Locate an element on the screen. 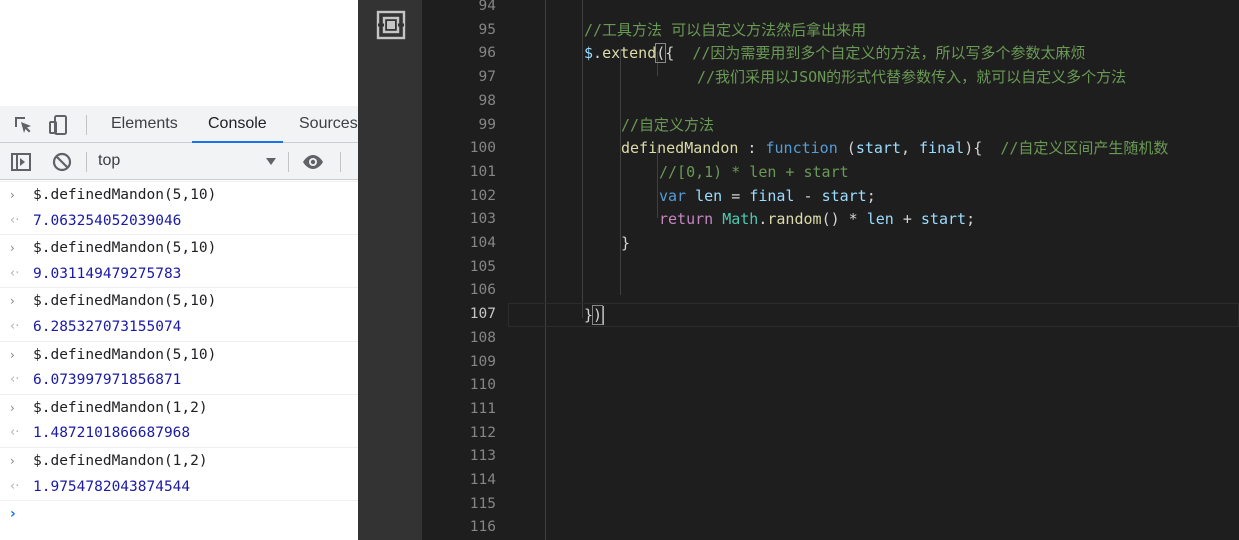 This screenshot has width=1239, height=540. console-prompt: › is located at coordinates (179, 513).